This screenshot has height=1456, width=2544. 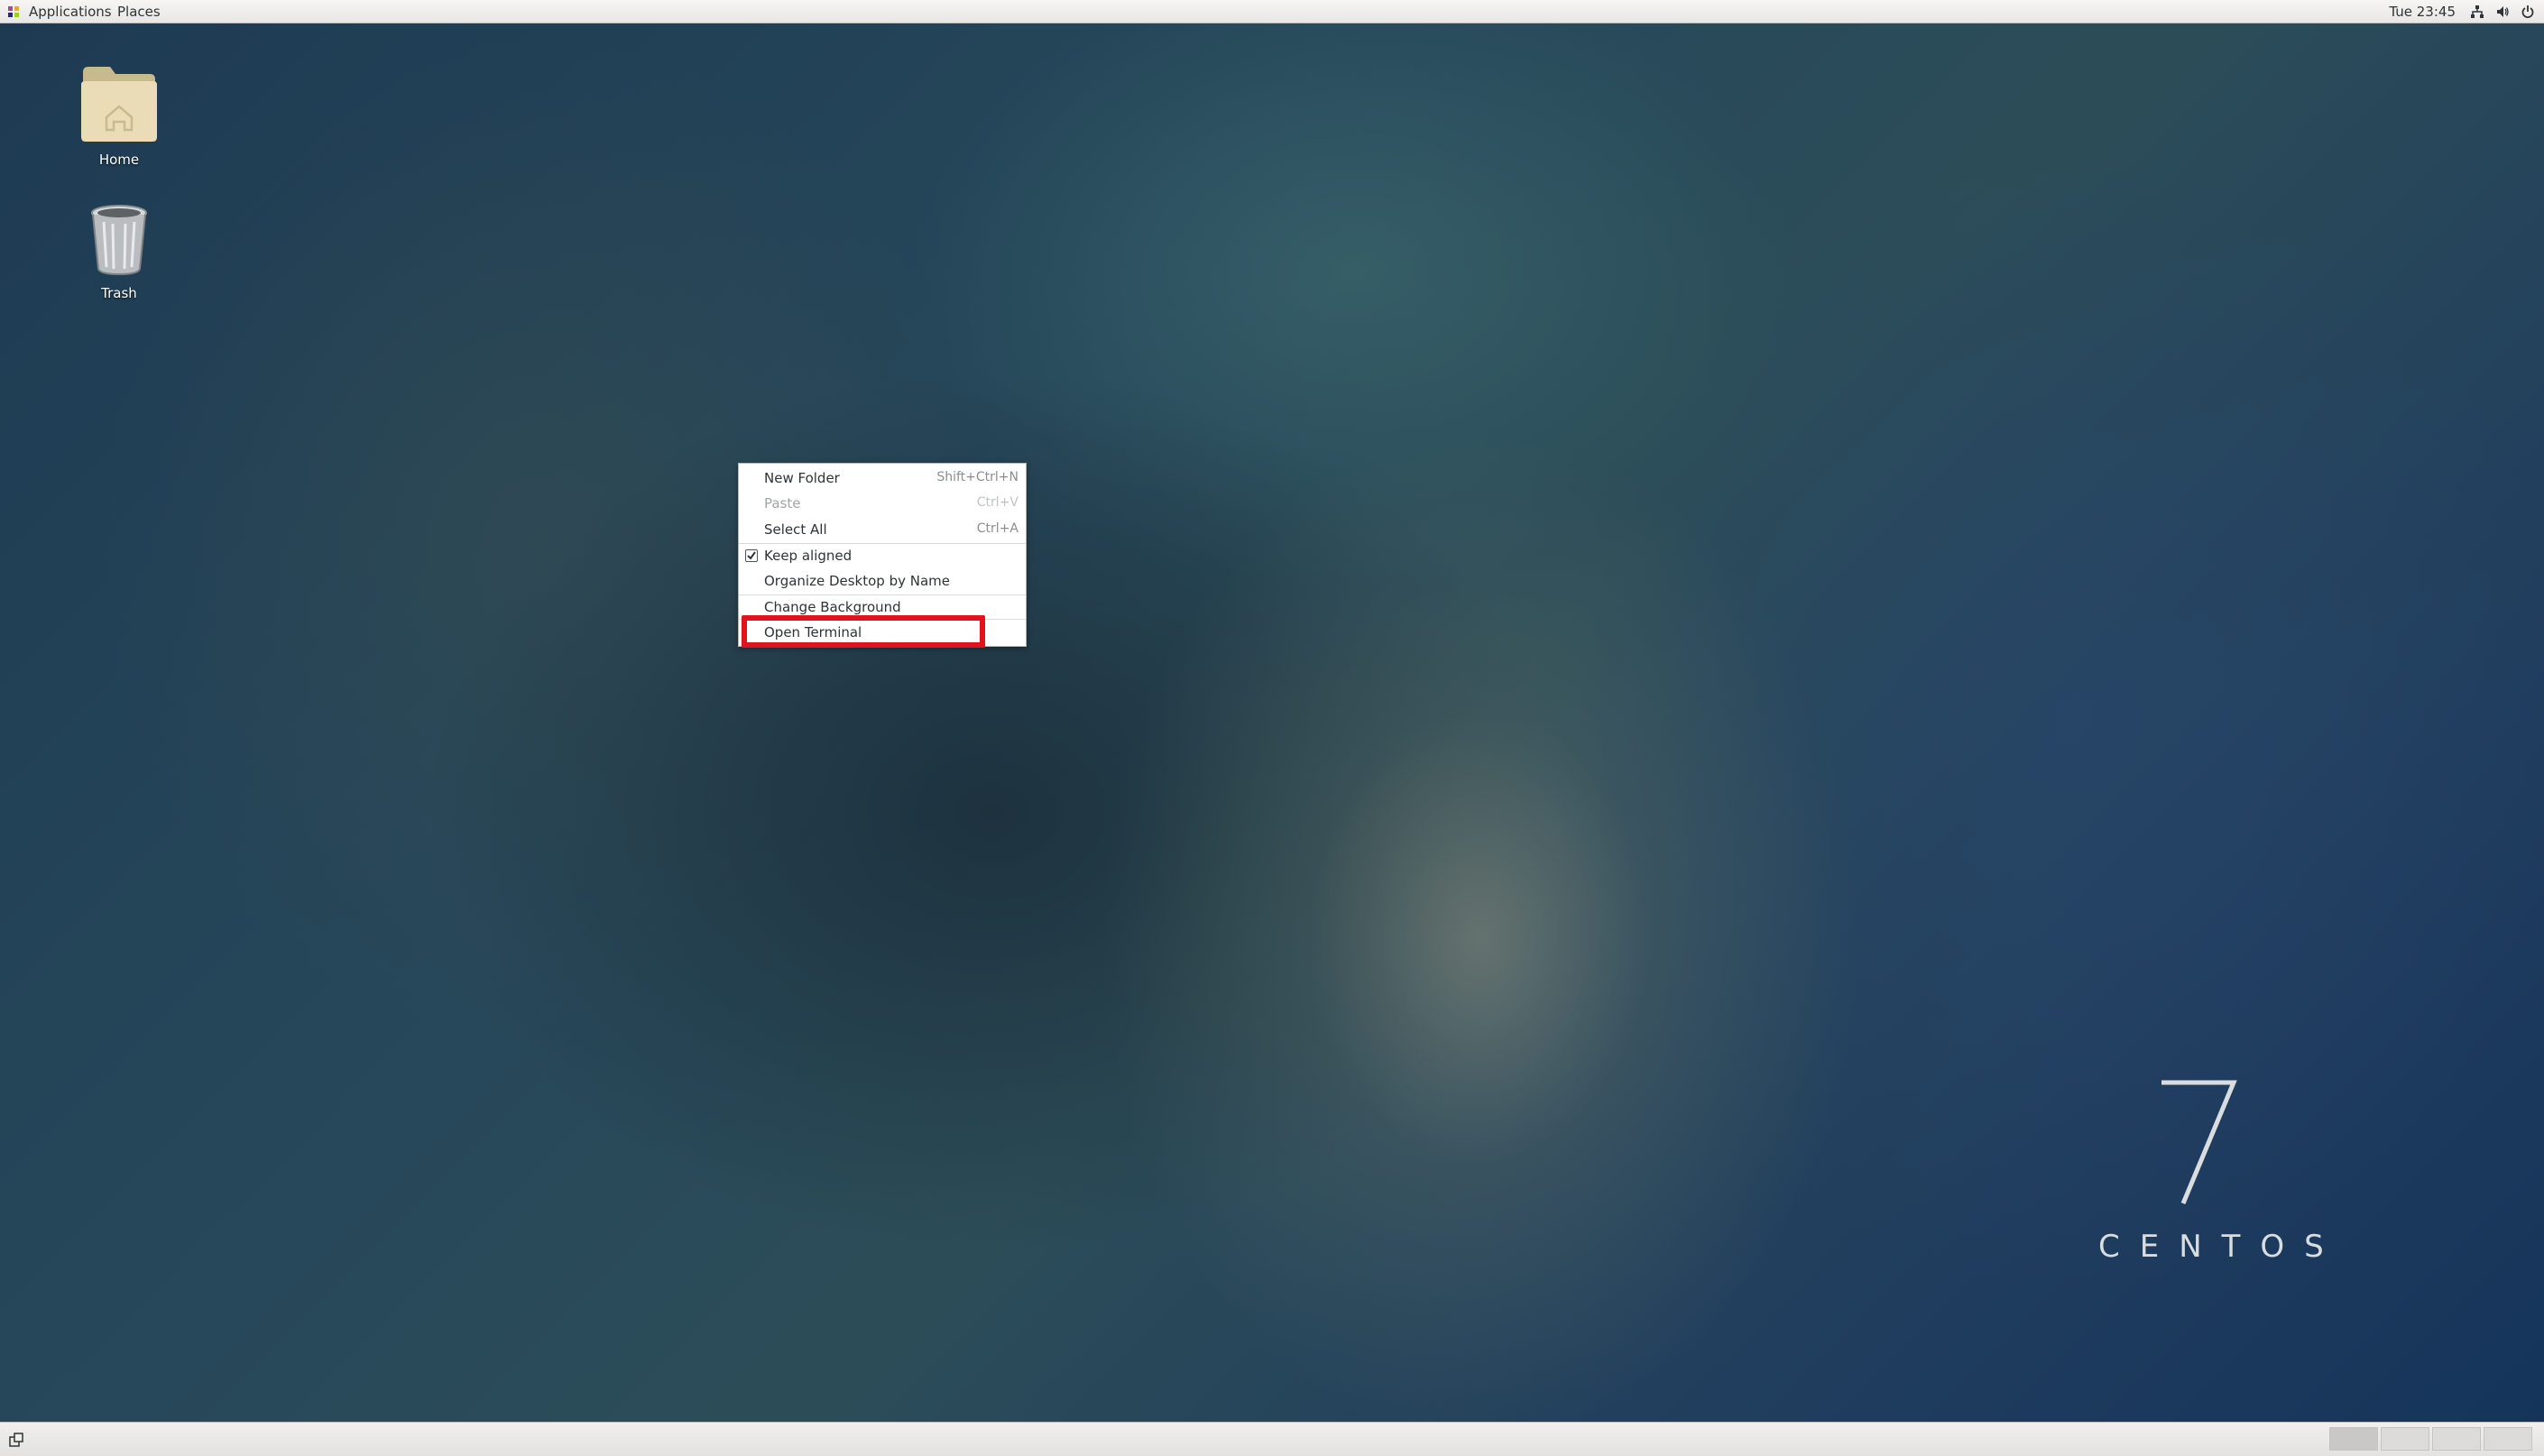 What do you see at coordinates (2199, 1142) in the screenshot?
I see `centos-version-mark` at bounding box center [2199, 1142].